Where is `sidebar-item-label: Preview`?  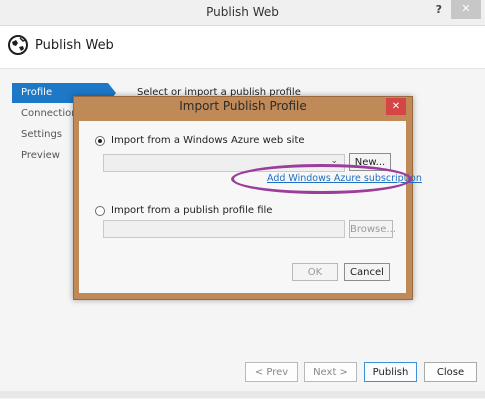
sidebar-item-label: Preview is located at coordinates (40, 155).